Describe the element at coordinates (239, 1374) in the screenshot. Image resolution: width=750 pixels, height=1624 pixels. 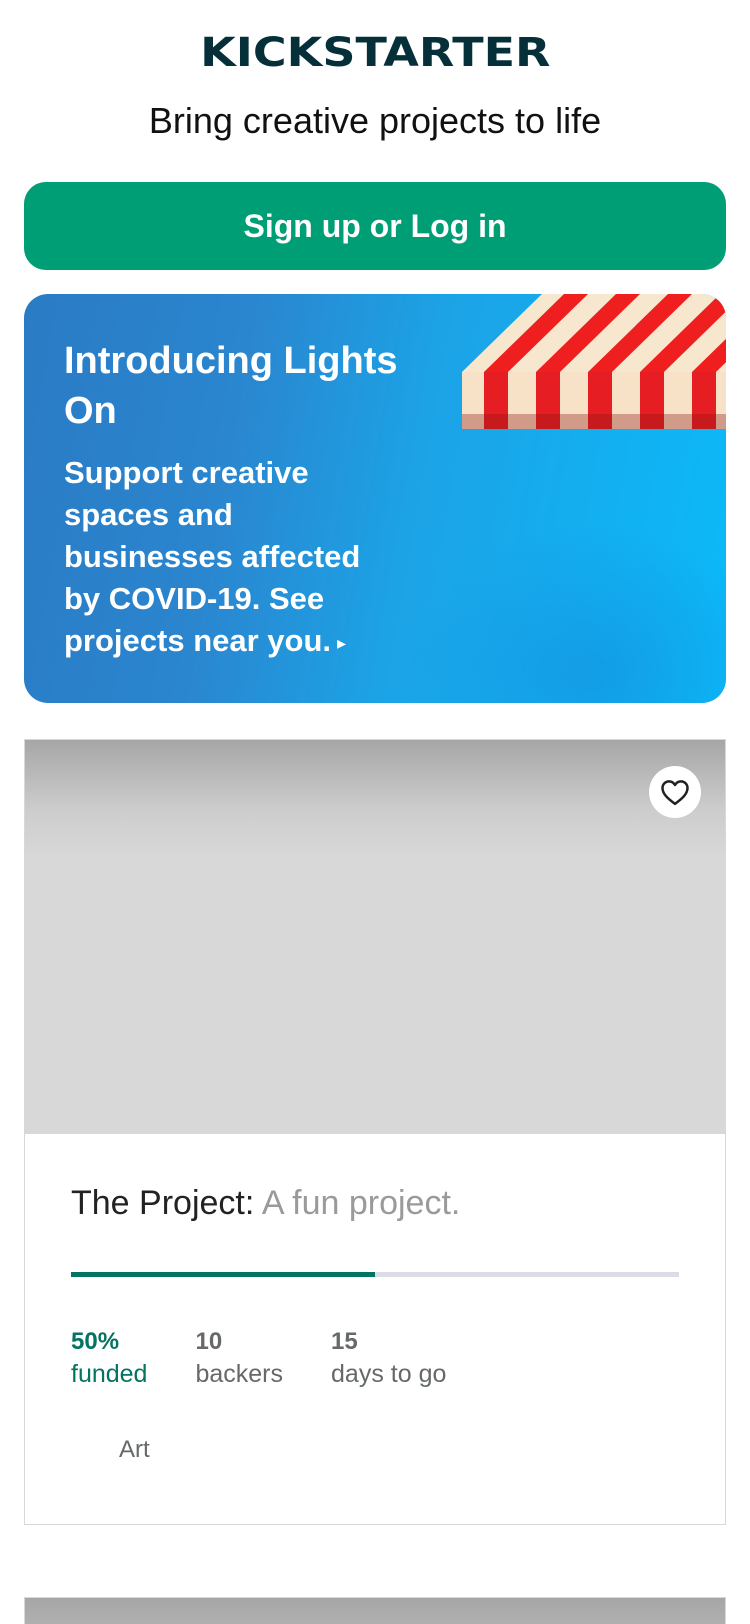
I see `backers-label: backers` at that location.